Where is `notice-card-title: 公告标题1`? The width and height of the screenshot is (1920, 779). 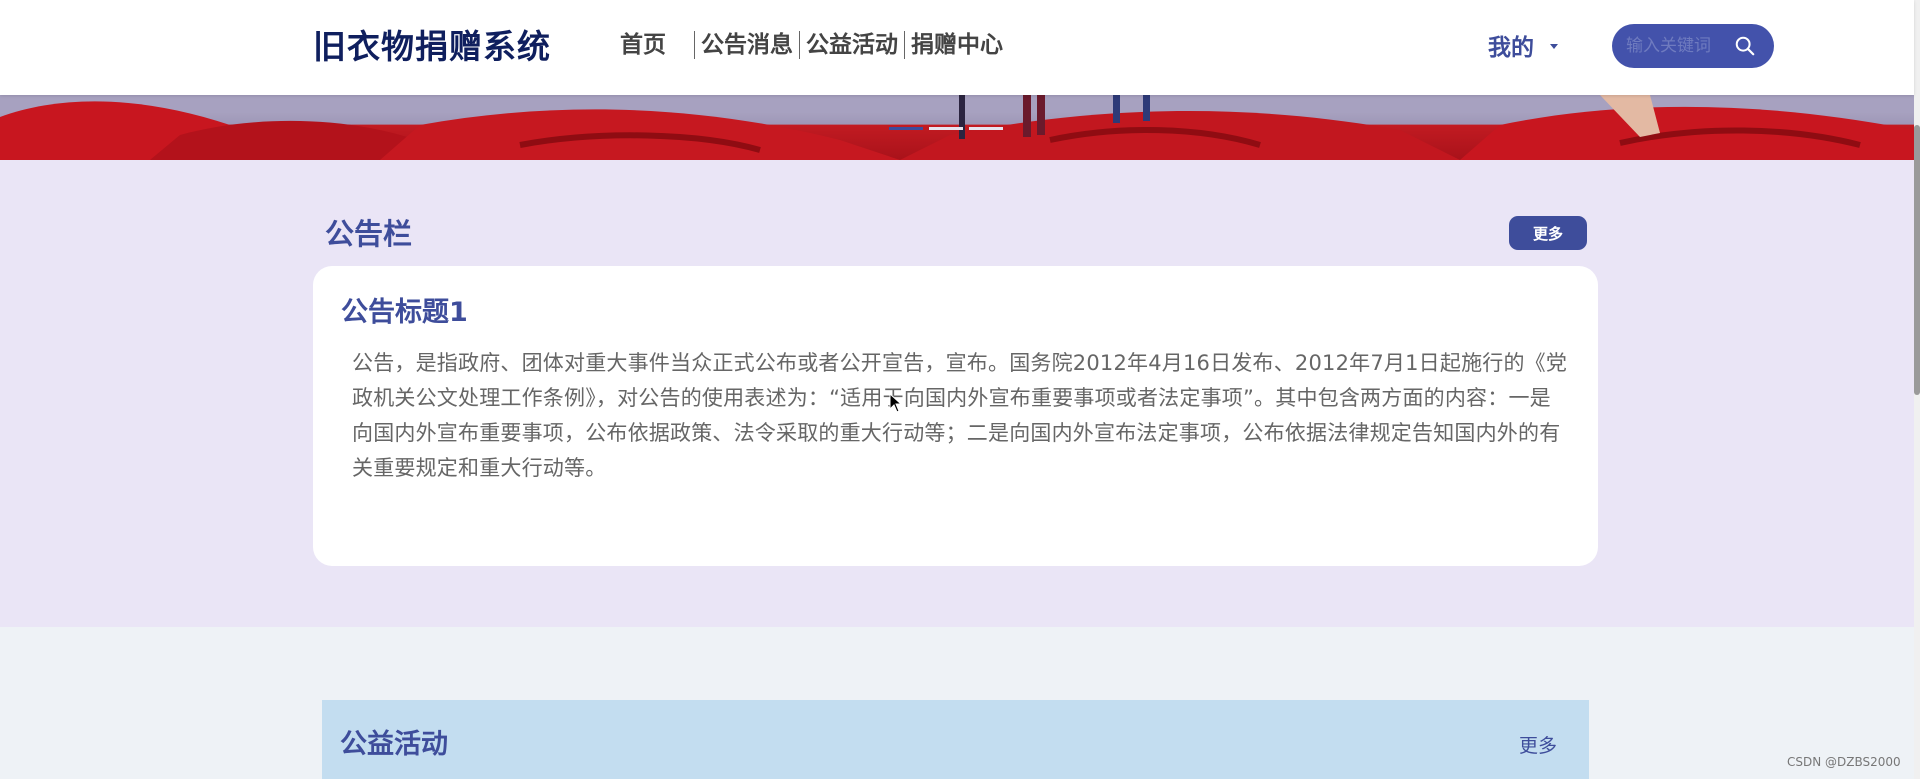
notice-card-title: 公告标题1 is located at coordinates (404, 309).